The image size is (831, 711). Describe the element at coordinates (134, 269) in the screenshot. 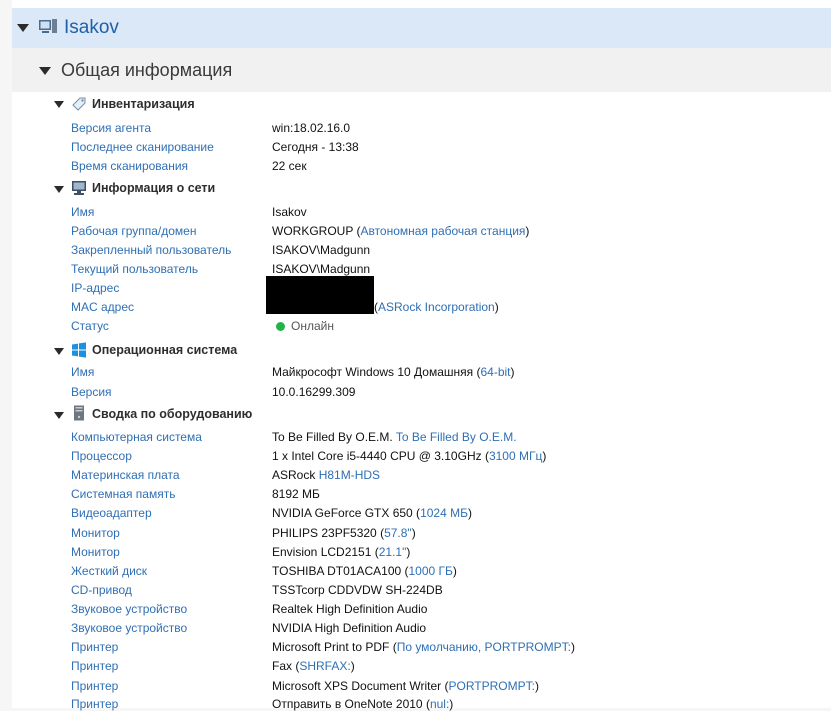

I see `field-label-current-user: Текущий пользователь` at that location.